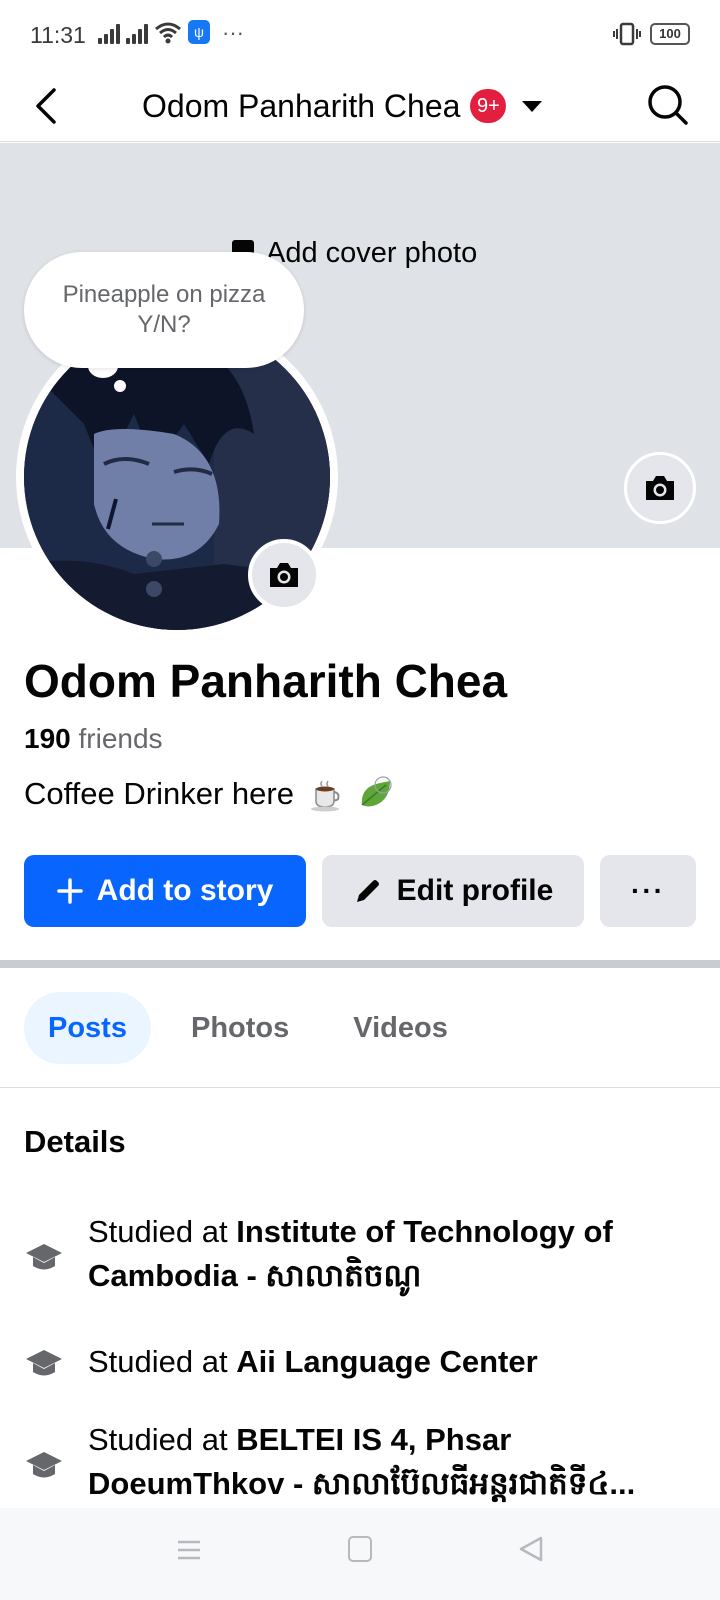 This screenshot has width=720, height=1600. What do you see at coordinates (233, 32) in the screenshot?
I see `status-more-icon: ···` at bounding box center [233, 32].